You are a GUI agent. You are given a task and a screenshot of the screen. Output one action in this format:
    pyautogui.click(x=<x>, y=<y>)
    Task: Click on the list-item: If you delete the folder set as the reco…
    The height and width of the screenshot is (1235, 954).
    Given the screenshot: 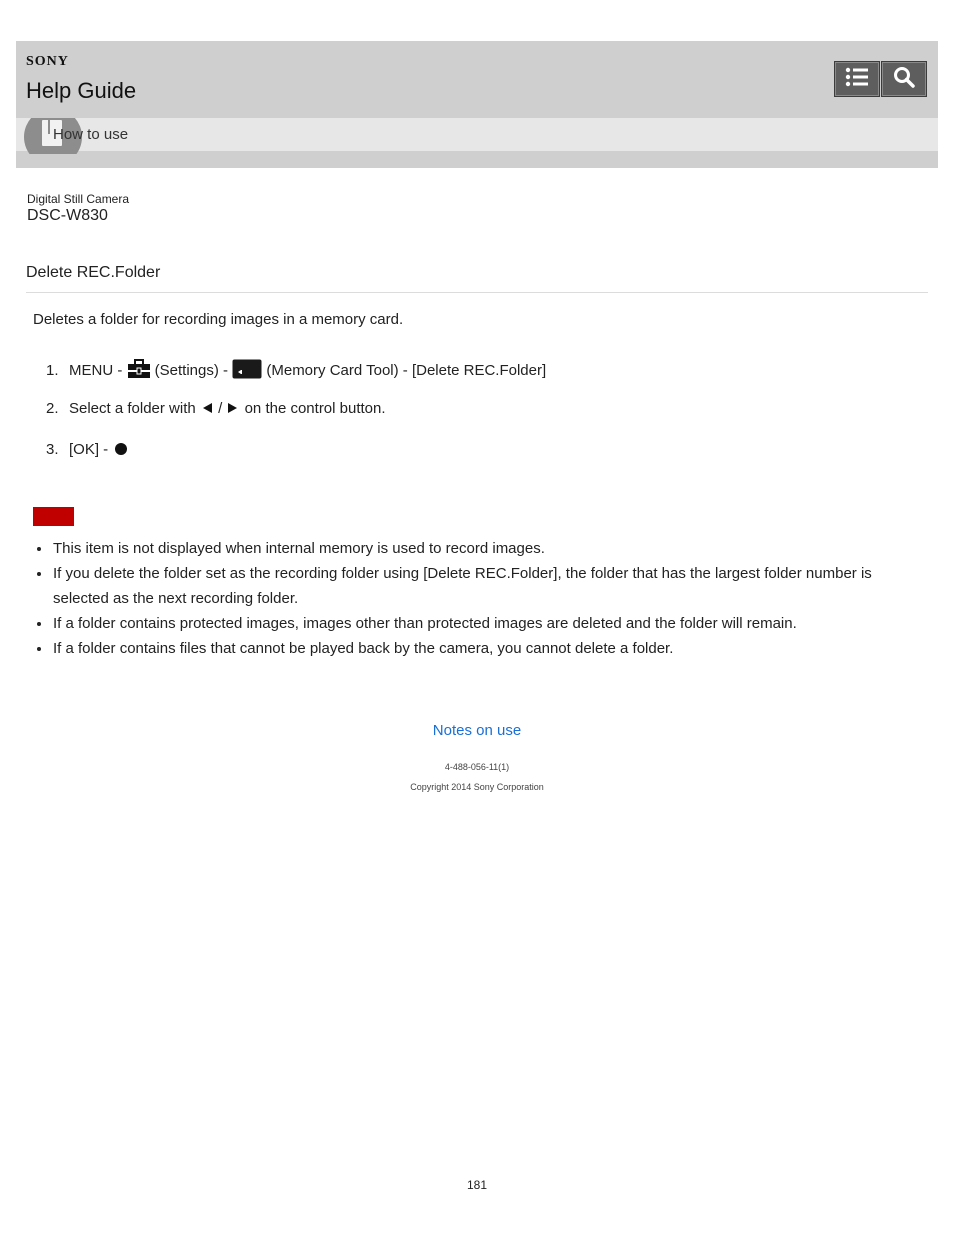 What is the action you would take?
    pyautogui.click(x=468, y=586)
    